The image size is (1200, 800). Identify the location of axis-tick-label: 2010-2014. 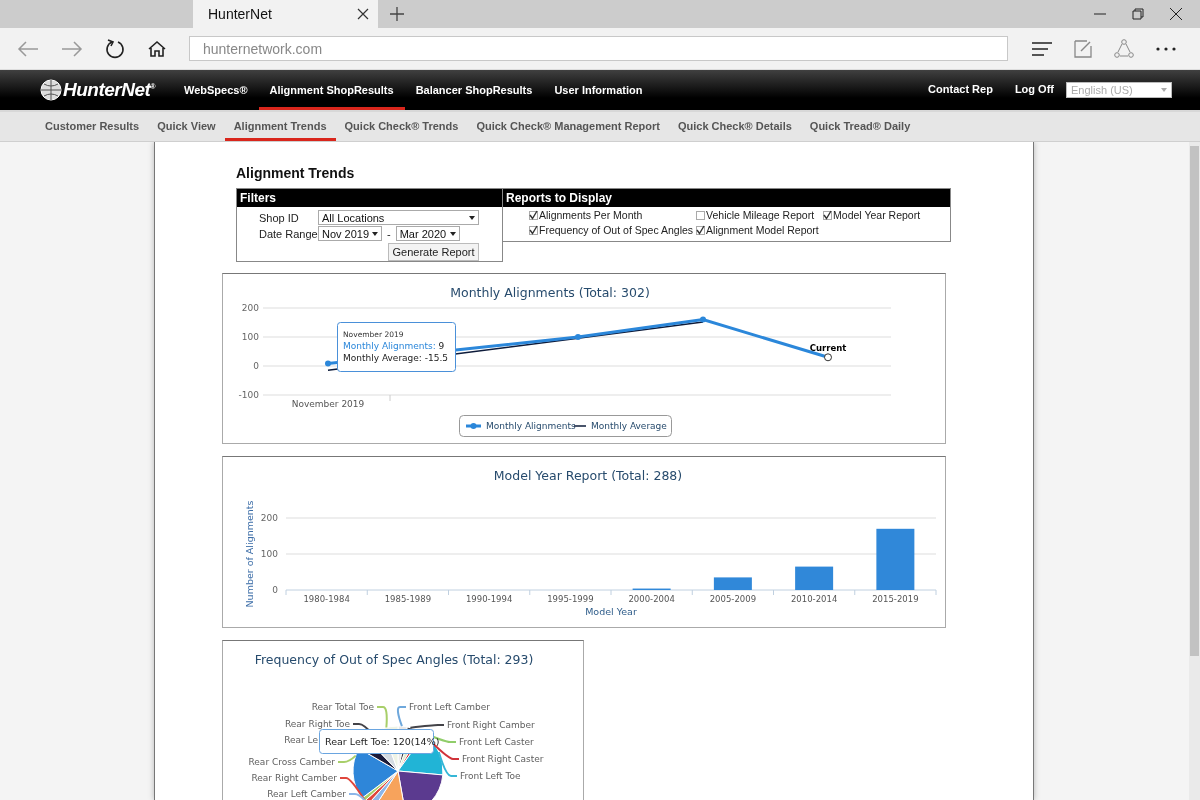
(814, 599).